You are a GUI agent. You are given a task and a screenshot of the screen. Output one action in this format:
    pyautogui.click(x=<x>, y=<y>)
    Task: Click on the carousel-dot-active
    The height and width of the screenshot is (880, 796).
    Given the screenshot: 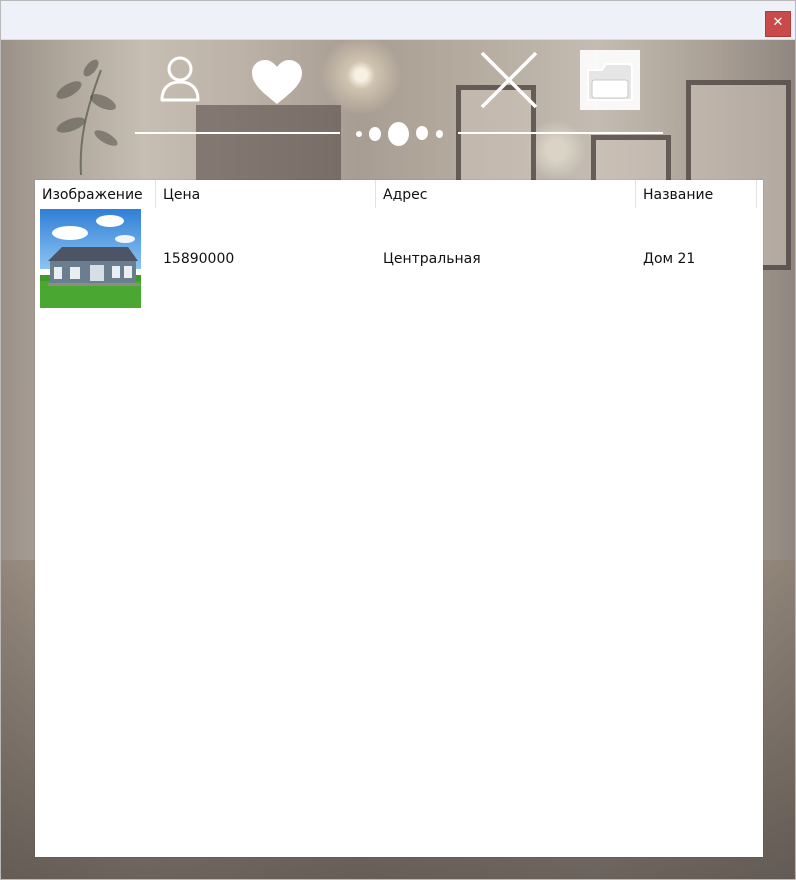 What is the action you would take?
    pyautogui.click(x=398, y=134)
    